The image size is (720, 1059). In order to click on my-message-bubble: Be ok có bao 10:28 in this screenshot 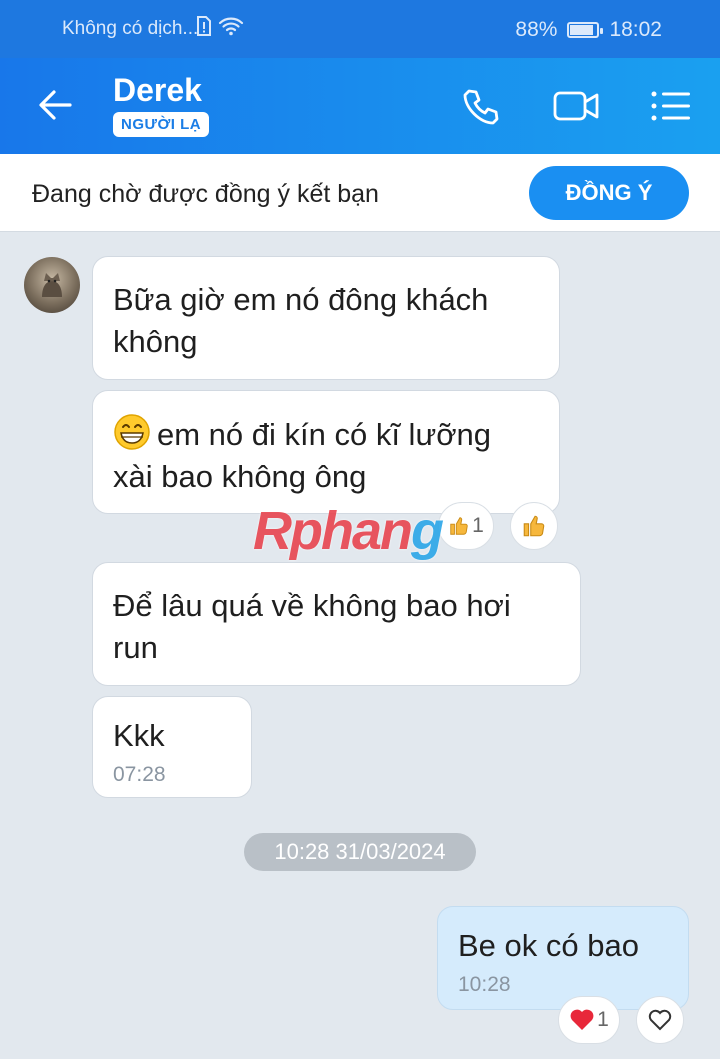, I will do `click(563, 958)`.